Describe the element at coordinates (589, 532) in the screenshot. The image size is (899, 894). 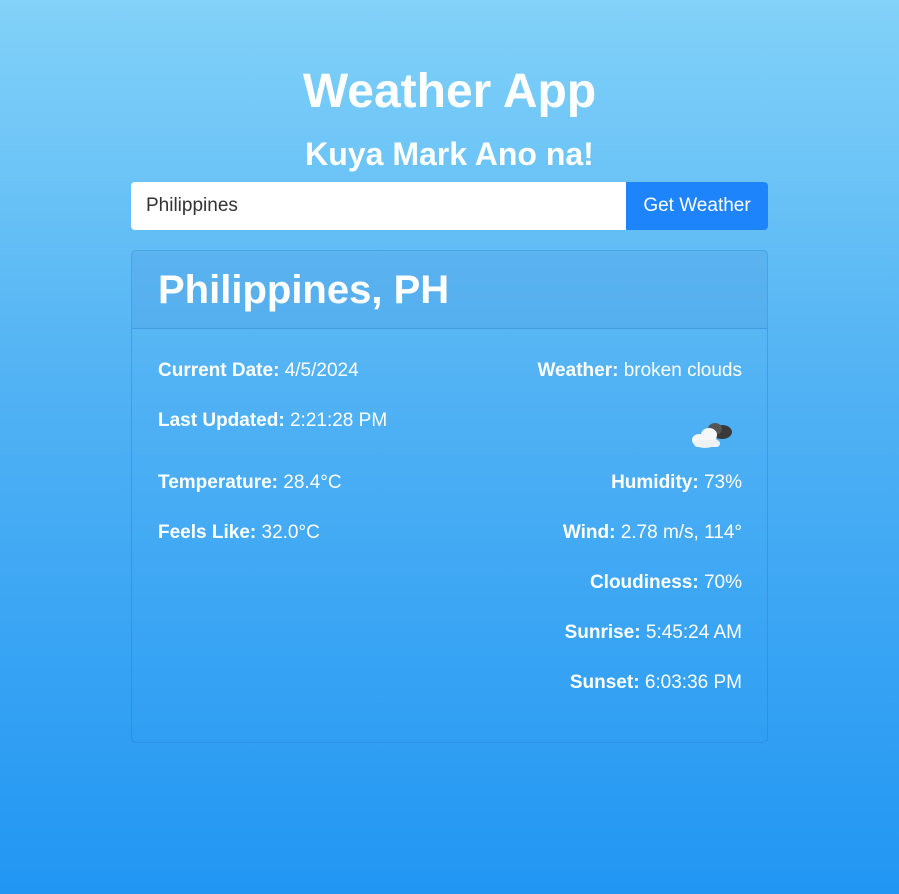
I see `wind-label: Wind:` at that location.